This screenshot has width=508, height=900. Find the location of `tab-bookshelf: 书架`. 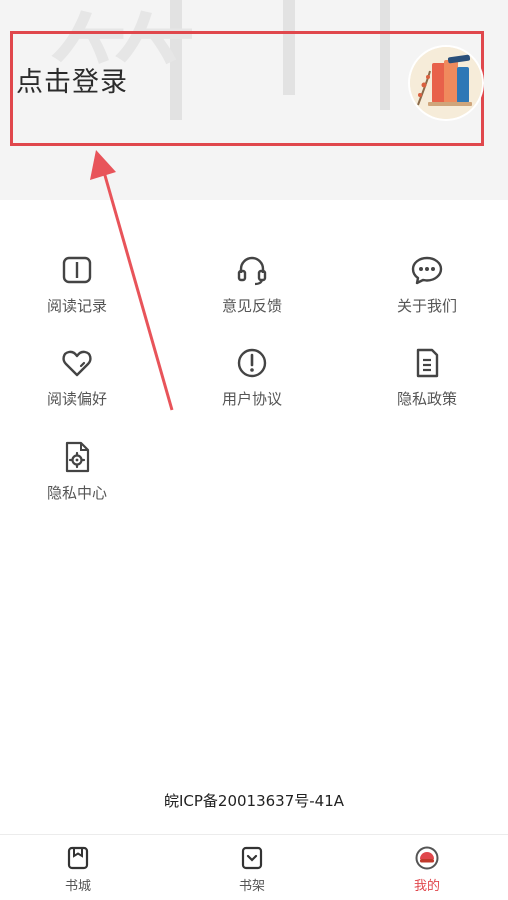

tab-bookshelf: 书架 is located at coordinates (252, 869).